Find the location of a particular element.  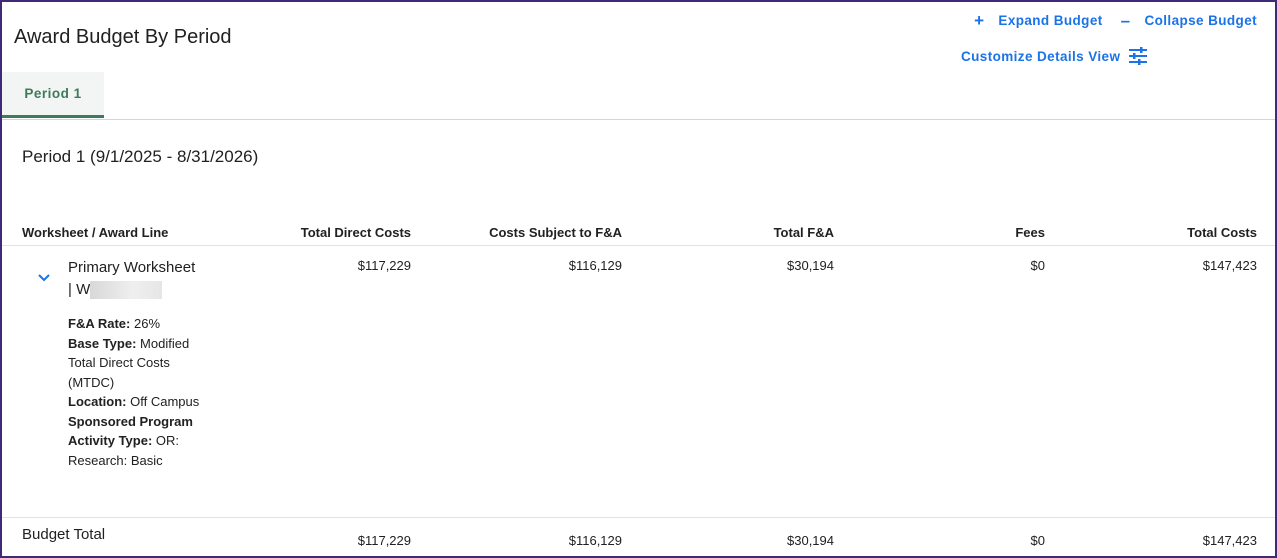

column-header-costs-subject-fa: Costs Subject to F&A is located at coordinates (555, 232).